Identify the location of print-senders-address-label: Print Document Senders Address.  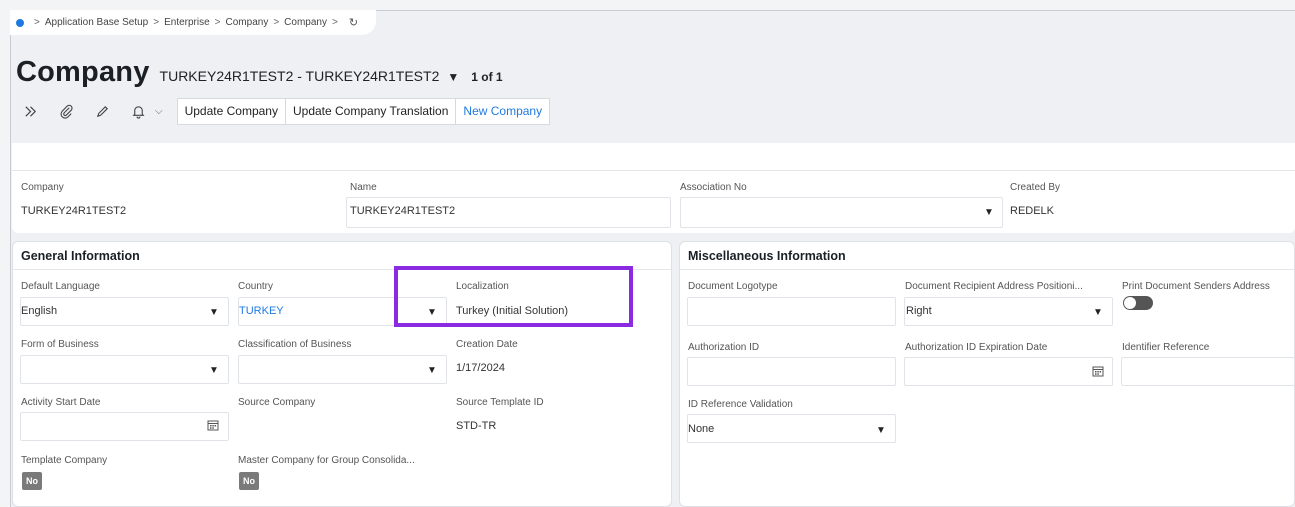
(1196, 286).